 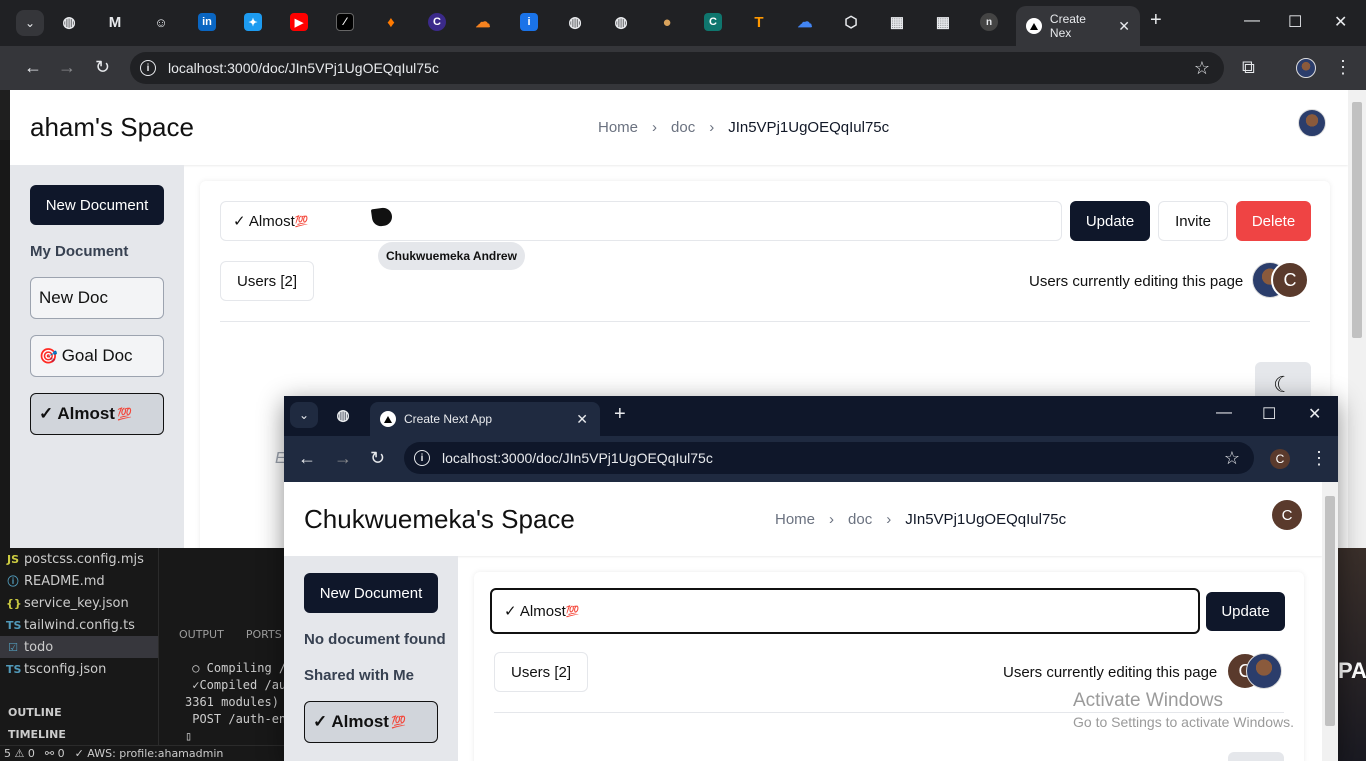 What do you see at coordinates (97, 356) in the screenshot?
I see `sidebar-doc-goal-doc: 🎯 Goal Doc` at bounding box center [97, 356].